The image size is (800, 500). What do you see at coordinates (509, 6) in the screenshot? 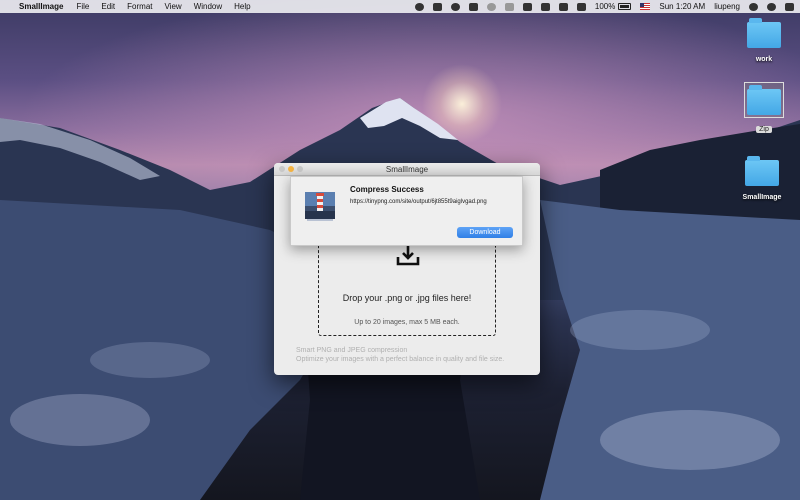
I see `bluetooth-icon` at bounding box center [509, 6].